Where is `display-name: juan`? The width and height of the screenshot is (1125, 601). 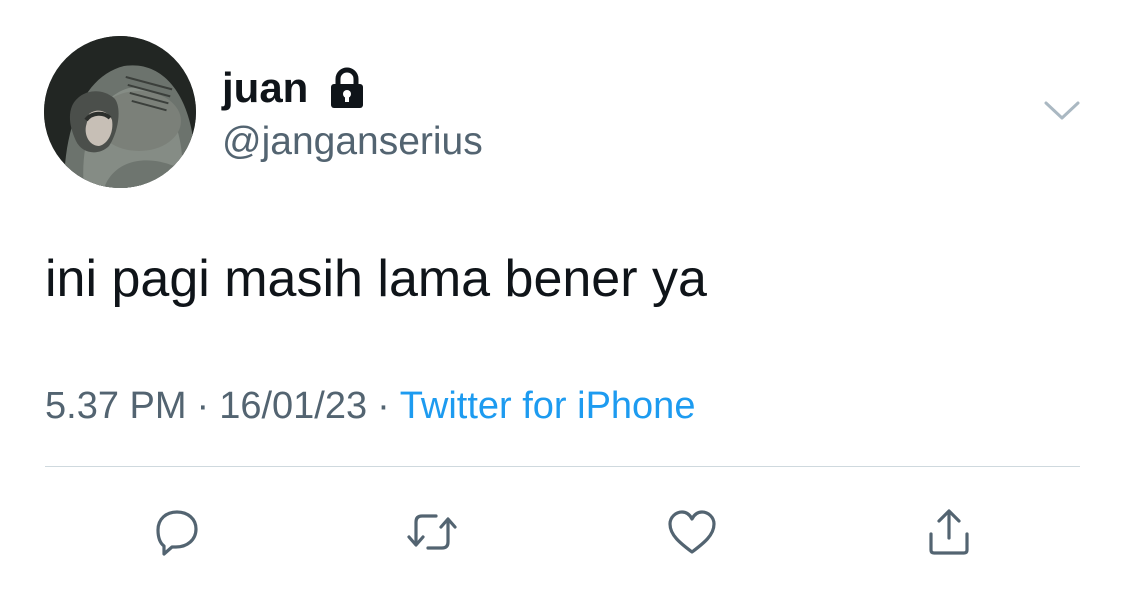
display-name: juan is located at coordinates (265, 88).